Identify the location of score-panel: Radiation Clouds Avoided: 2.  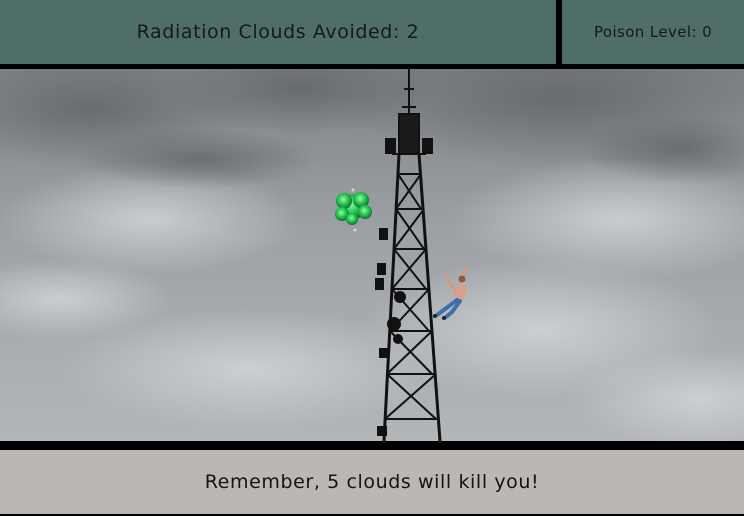
(278, 32).